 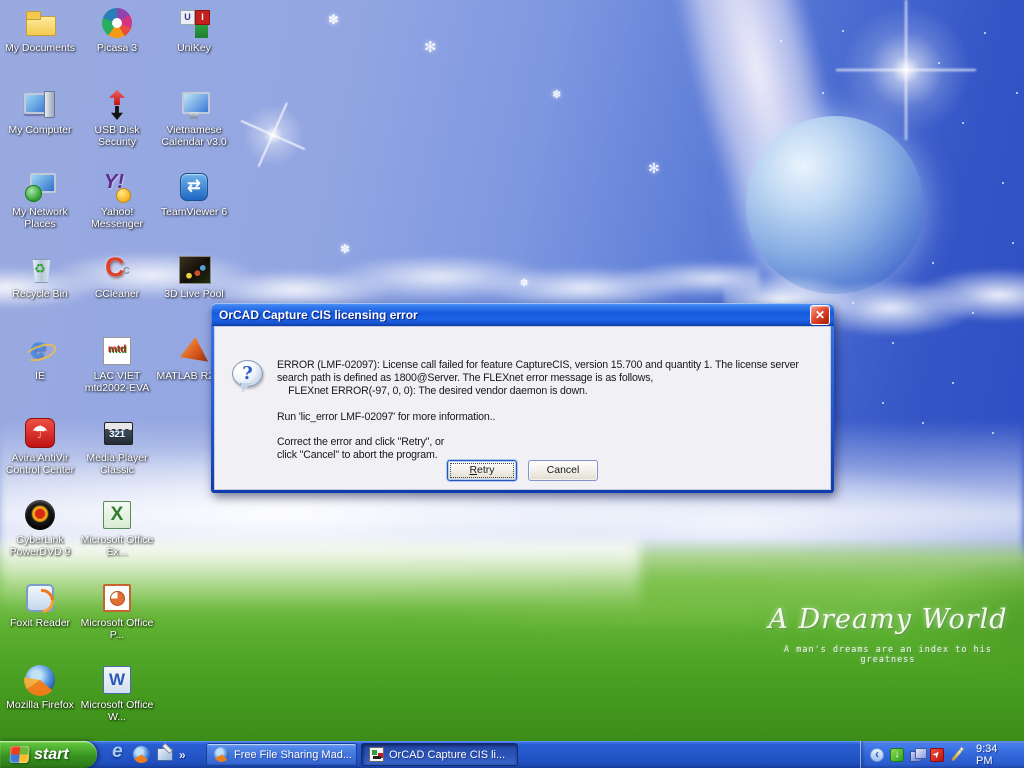 I want to click on powerpoint-icon, so click(x=117, y=598).